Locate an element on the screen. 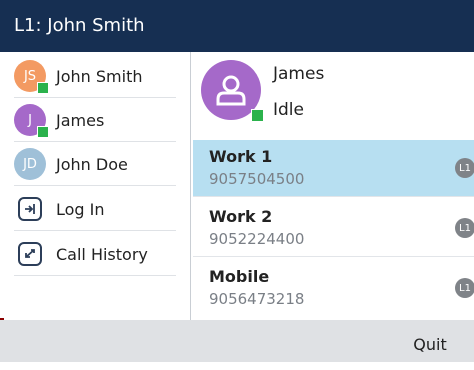 This screenshot has height=370, width=474. avatar: J is located at coordinates (31, 121).